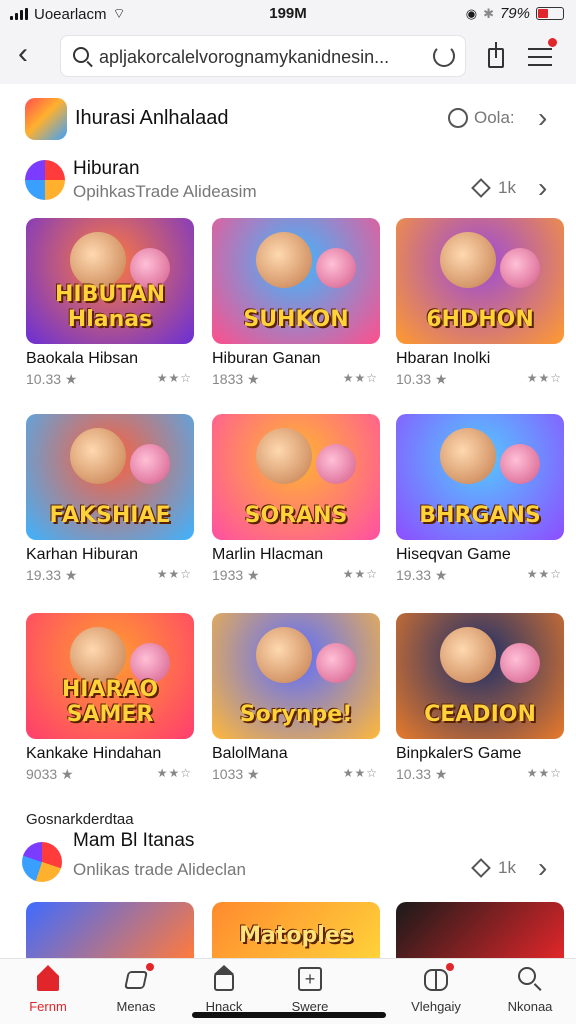 The height and width of the screenshot is (1024, 576). What do you see at coordinates (296, 281) in the screenshot?
I see `game-thumbnail: SUHKON` at bounding box center [296, 281].